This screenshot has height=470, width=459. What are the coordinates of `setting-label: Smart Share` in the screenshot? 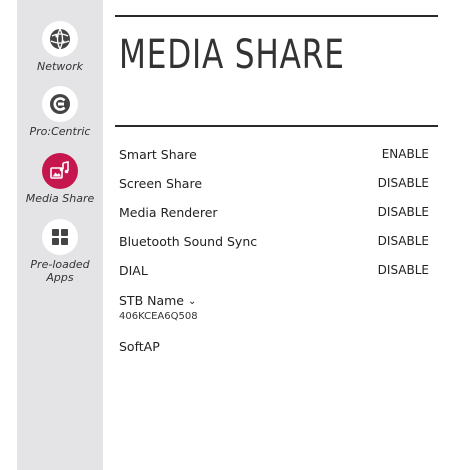 It's located at (158, 154).